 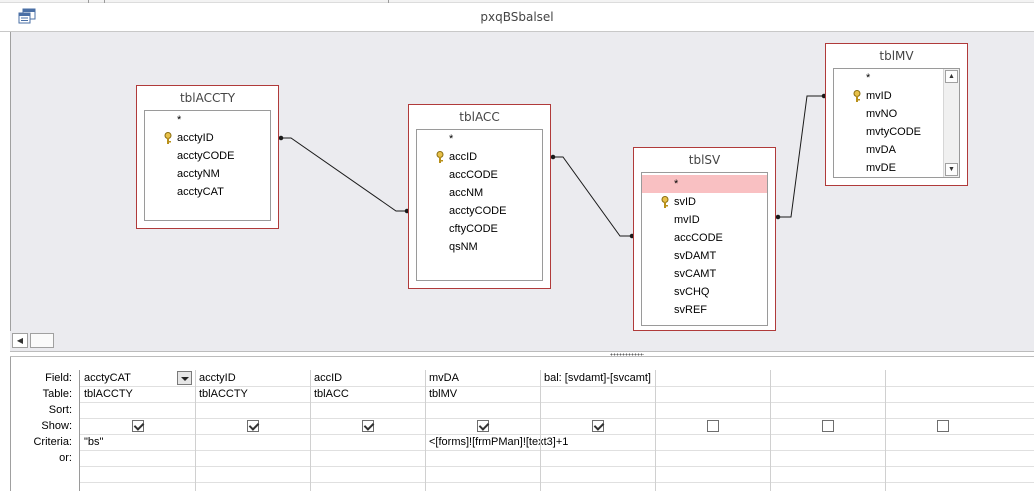 I want to click on grid-cell-table: tblACC, so click(x=367, y=394).